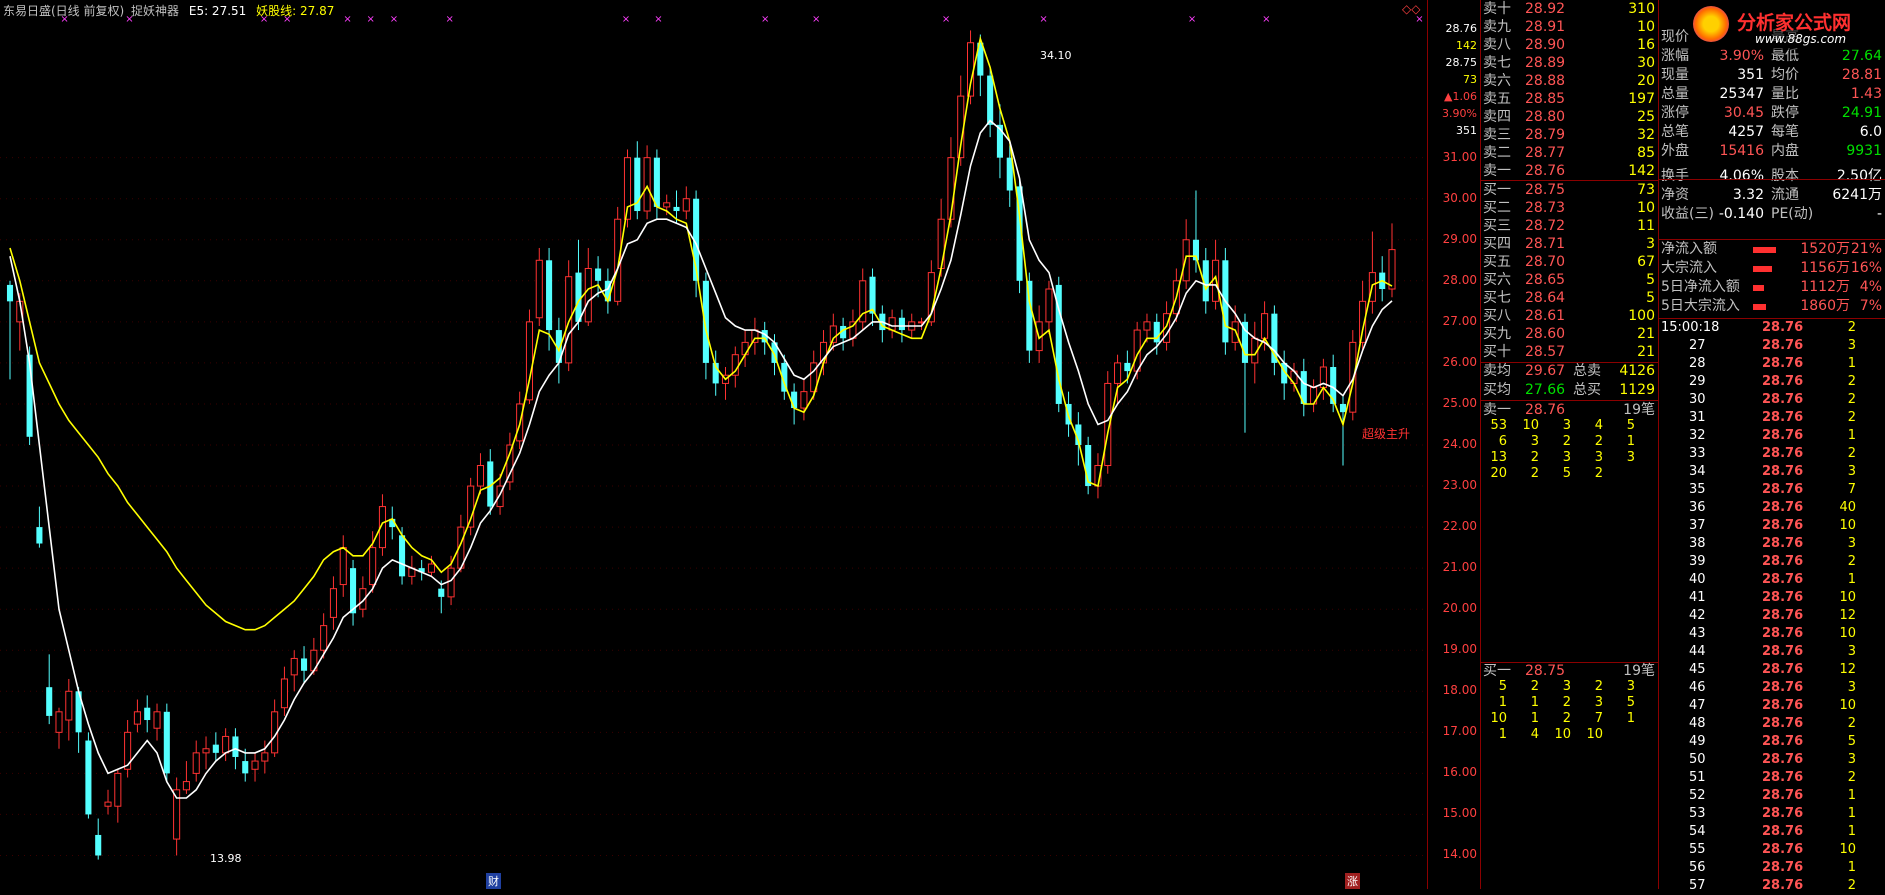 Image resolution: width=1885 pixels, height=895 pixels. I want to click on high-annotation: 34.10, so click(1056, 55).